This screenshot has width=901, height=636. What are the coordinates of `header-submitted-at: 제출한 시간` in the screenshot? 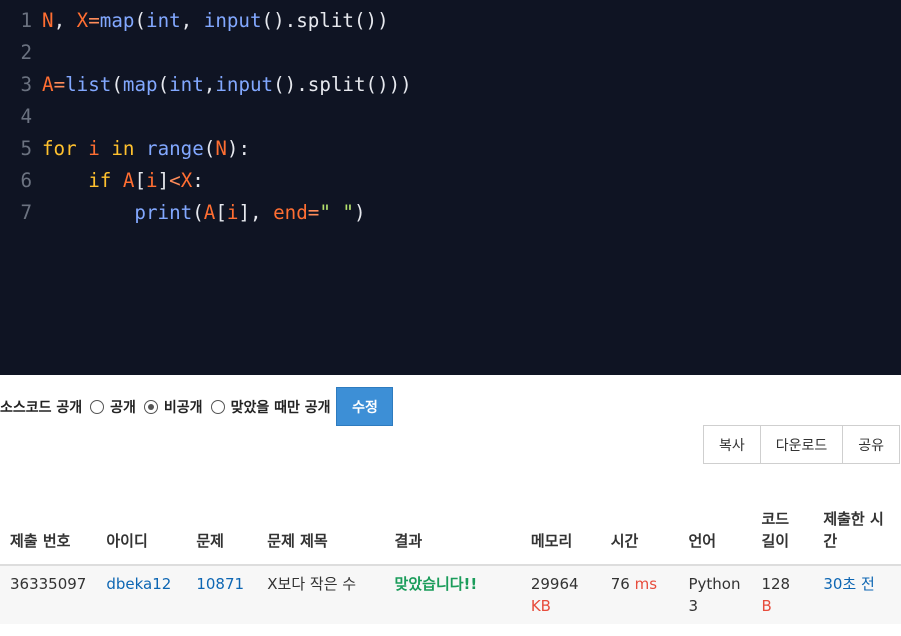 It's located at (857, 535).